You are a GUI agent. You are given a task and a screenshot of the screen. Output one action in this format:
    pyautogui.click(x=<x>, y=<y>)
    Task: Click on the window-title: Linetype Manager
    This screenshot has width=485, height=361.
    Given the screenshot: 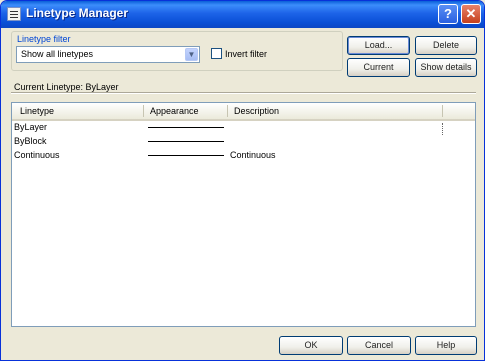 What is the action you would take?
    pyautogui.click(x=77, y=13)
    